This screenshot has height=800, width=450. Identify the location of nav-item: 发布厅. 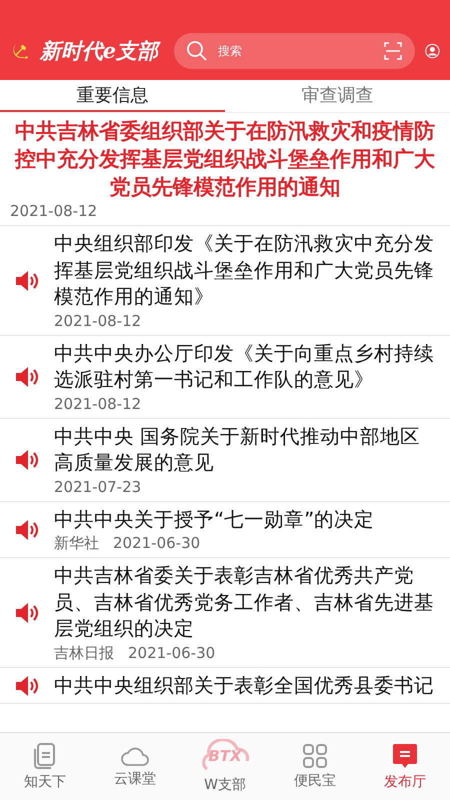
(405, 766).